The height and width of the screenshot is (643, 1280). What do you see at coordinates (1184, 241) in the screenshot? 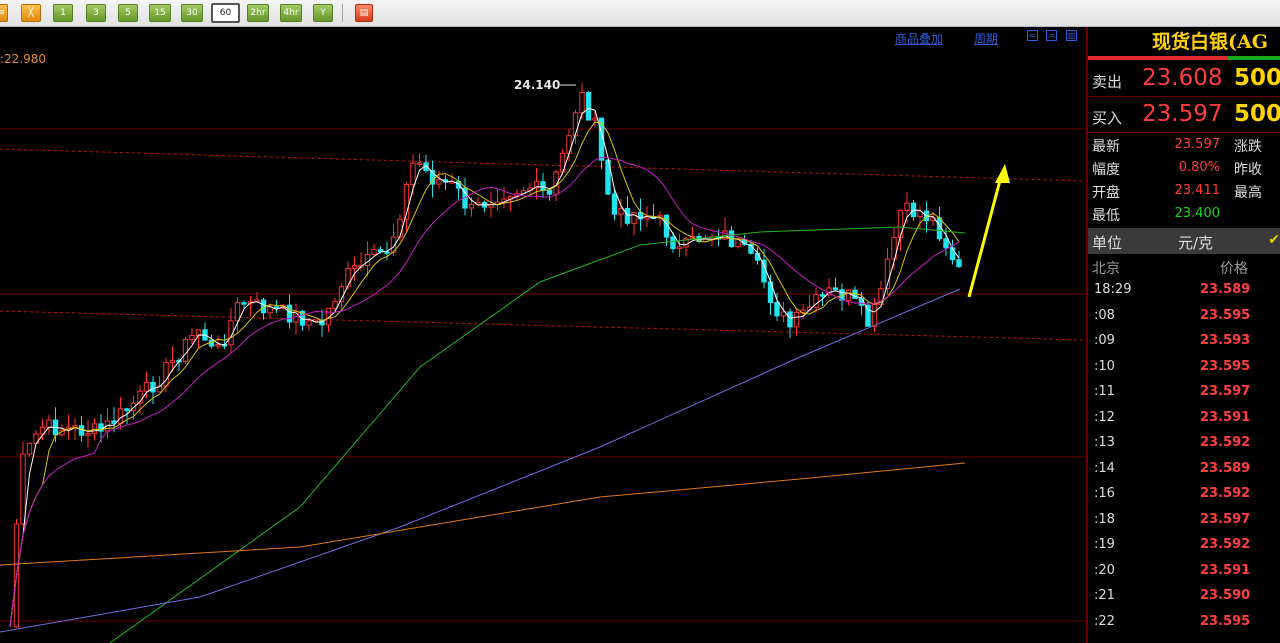
I see `unit-bar: 单位 元/克 ✔` at bounding box center [1184, 241].